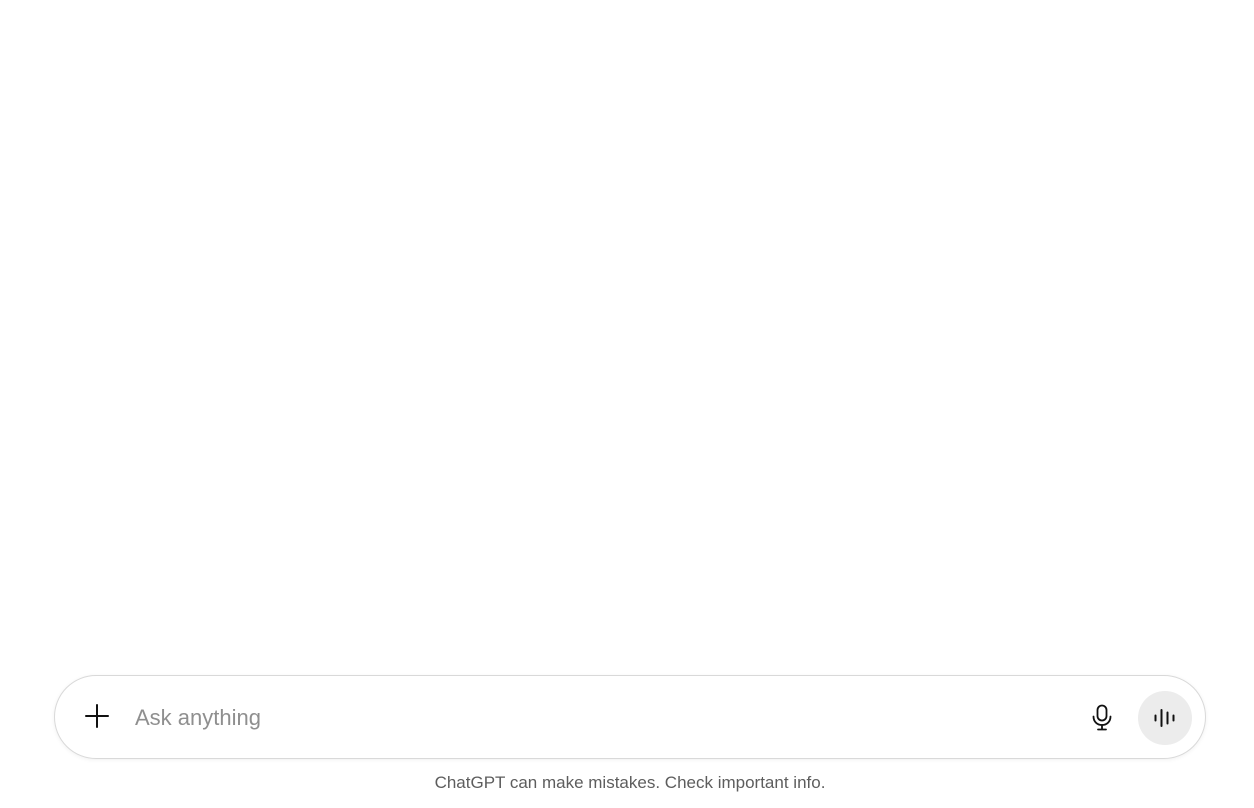 This screenshot has width=1254, height=808. I want to click on microphone-icon, so click(1102, 717).